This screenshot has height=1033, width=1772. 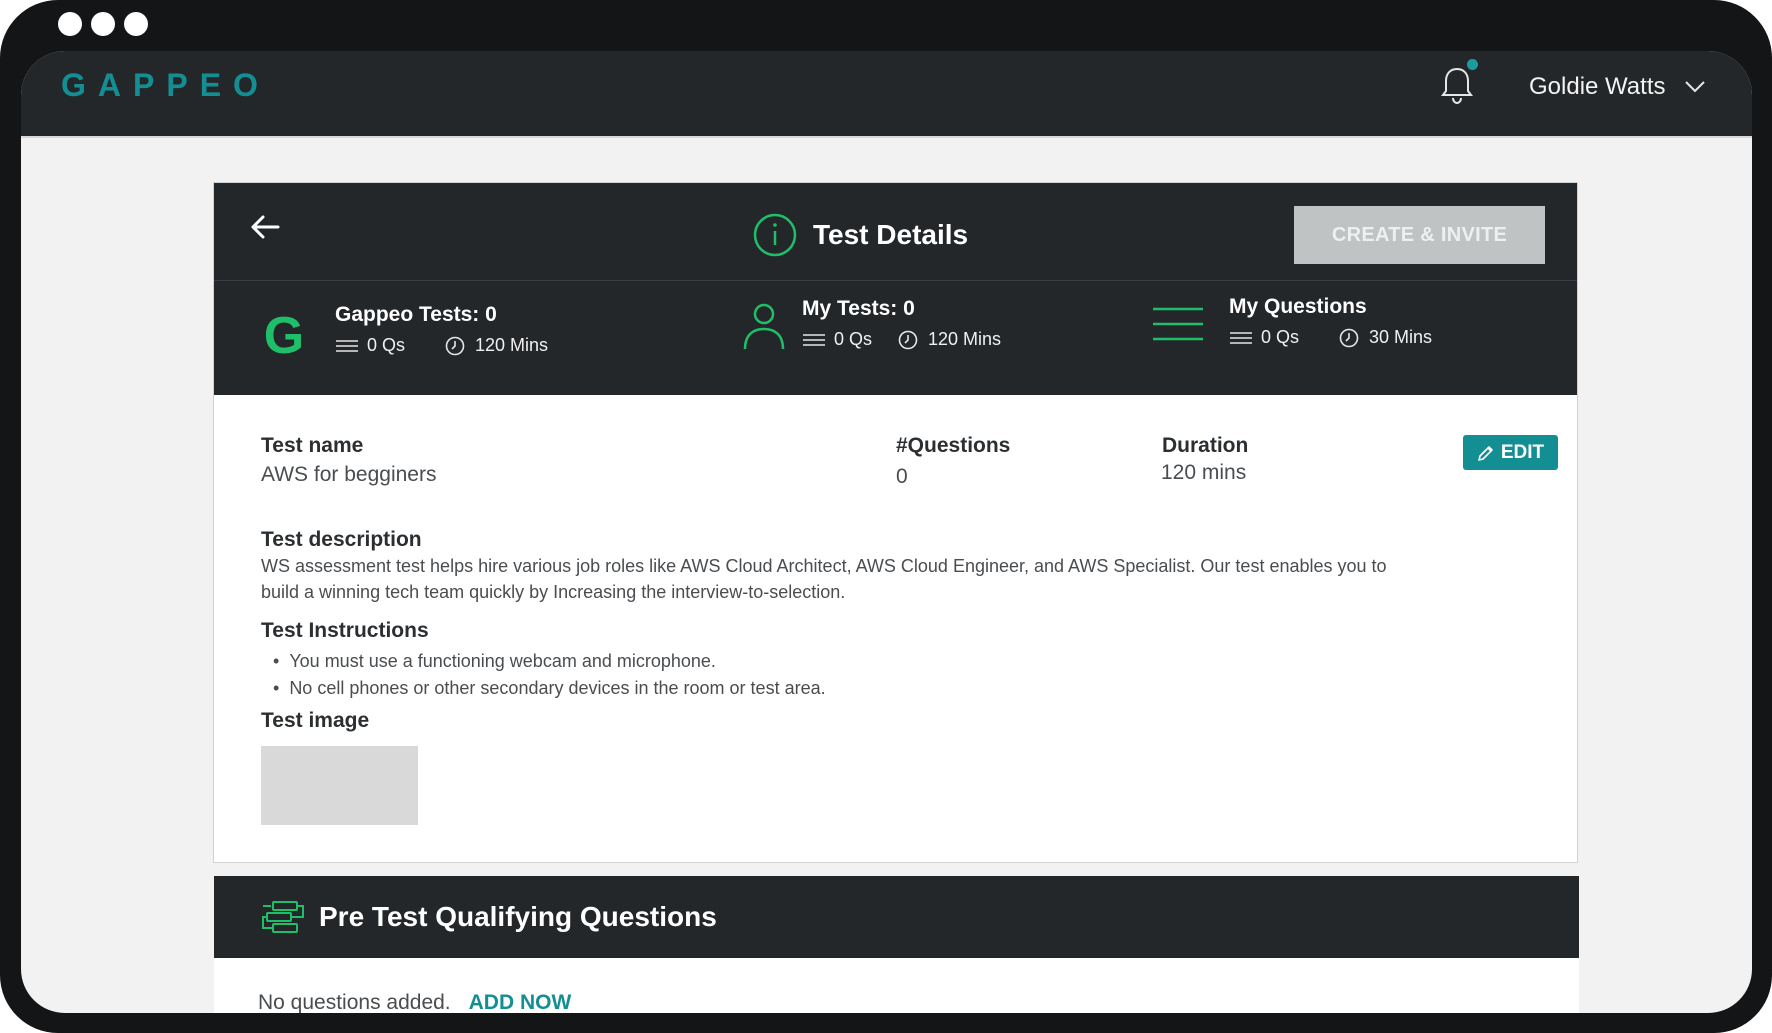 I want to click on test-image-placeholder, so click(x=339, y=785).